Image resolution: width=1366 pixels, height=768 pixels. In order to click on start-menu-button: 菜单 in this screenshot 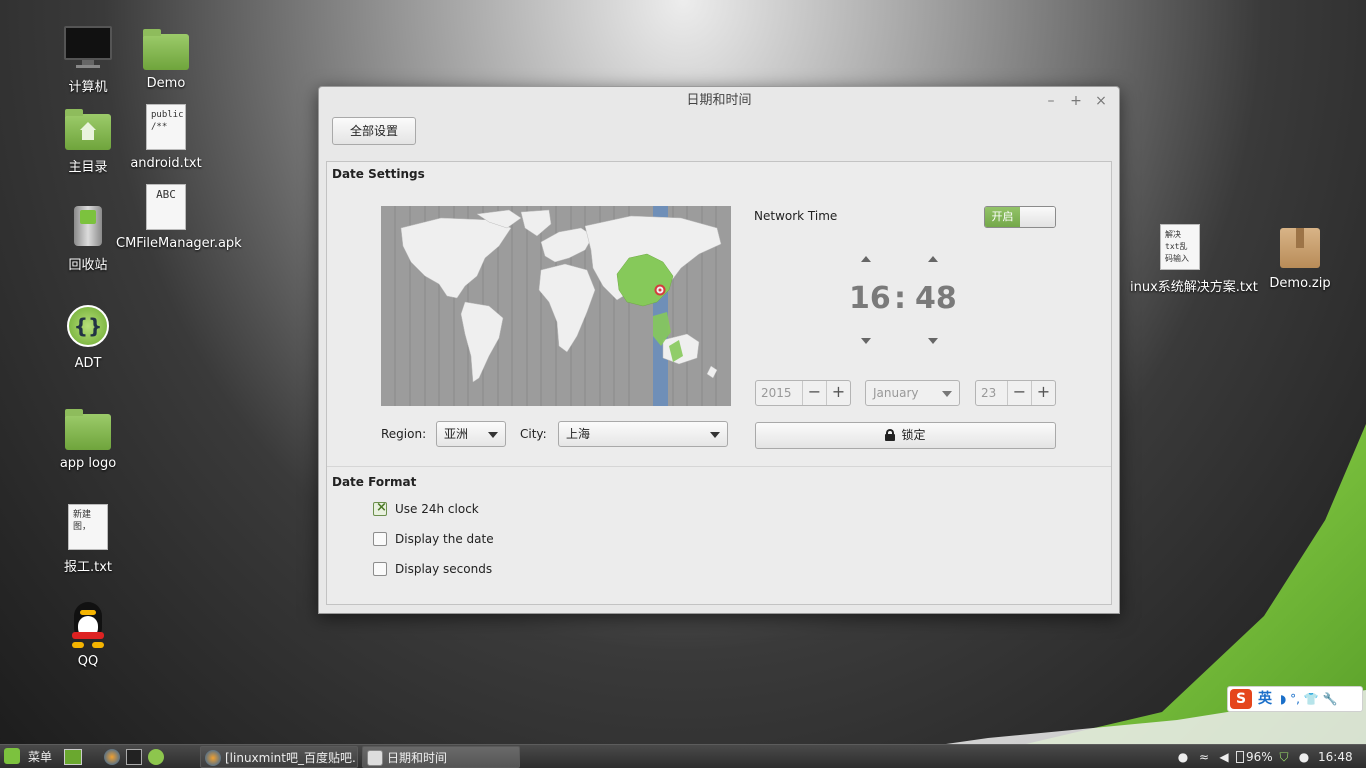, I will do `click(28, 756)`.